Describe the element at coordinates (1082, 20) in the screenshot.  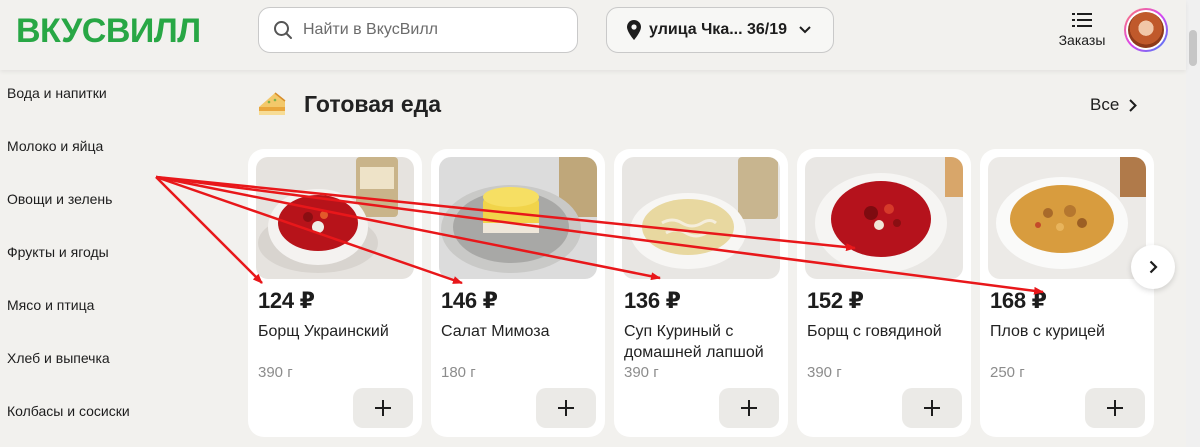
I see `list-icon` at that location.